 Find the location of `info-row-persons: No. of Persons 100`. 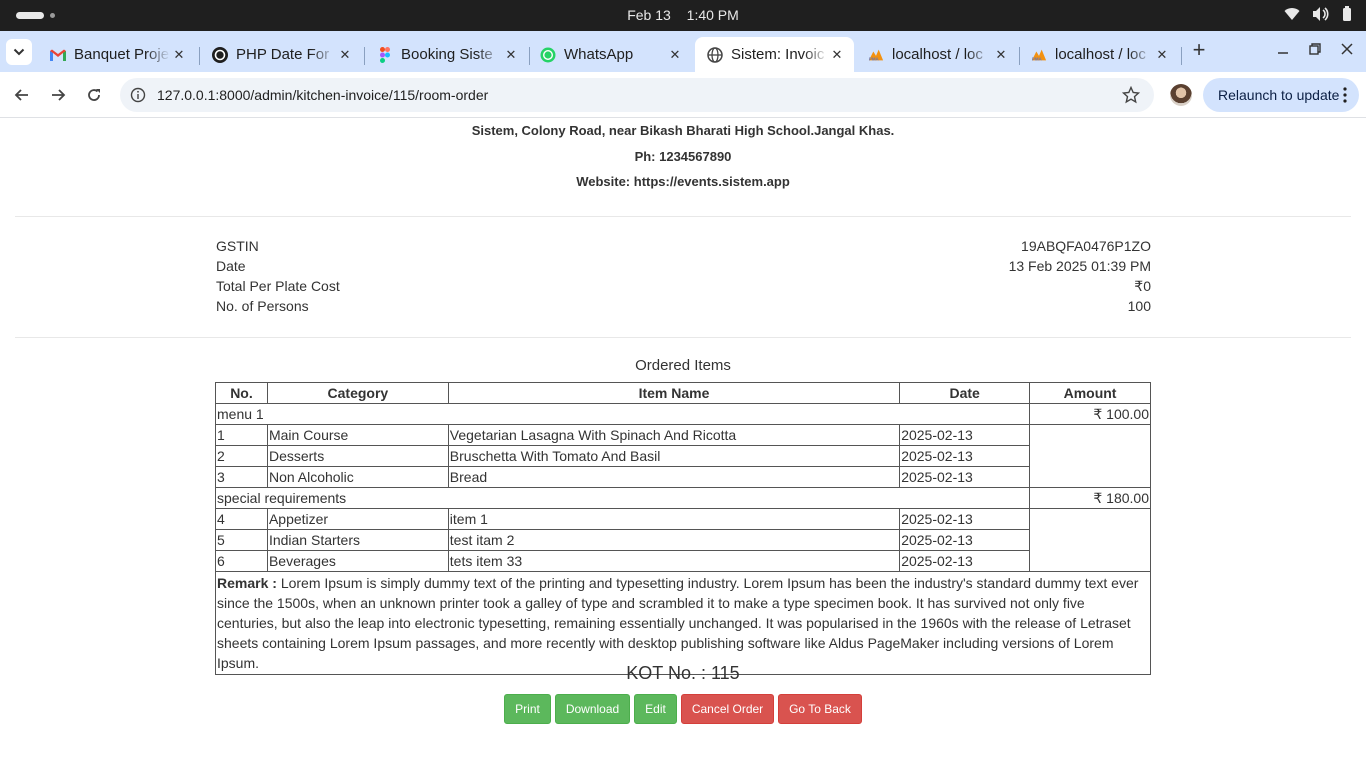

info-row-persons: No. of Persons 100 is located at coordinates (683, 308).